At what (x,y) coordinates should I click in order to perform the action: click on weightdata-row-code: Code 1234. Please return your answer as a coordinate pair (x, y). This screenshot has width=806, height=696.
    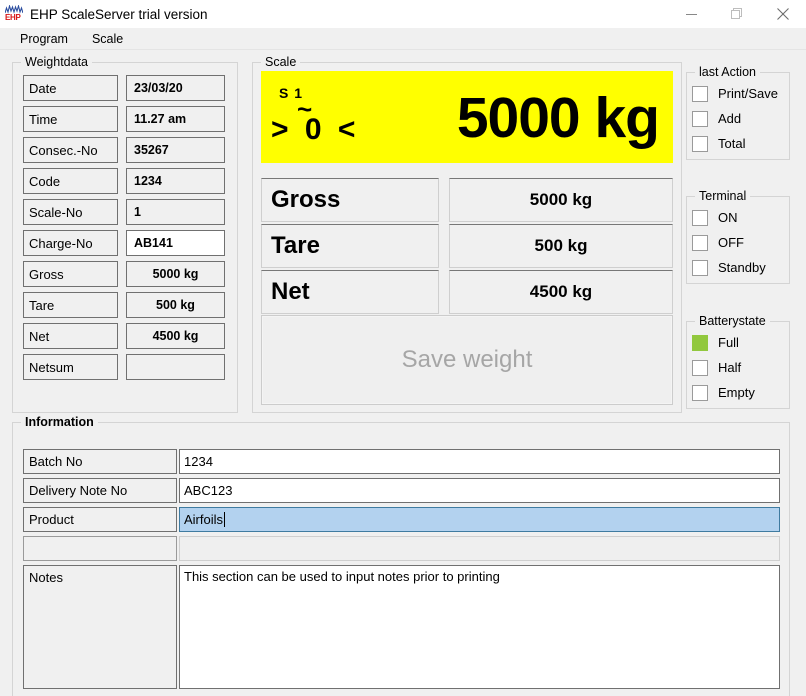
    Looking at the image, I should click on (125, 181).